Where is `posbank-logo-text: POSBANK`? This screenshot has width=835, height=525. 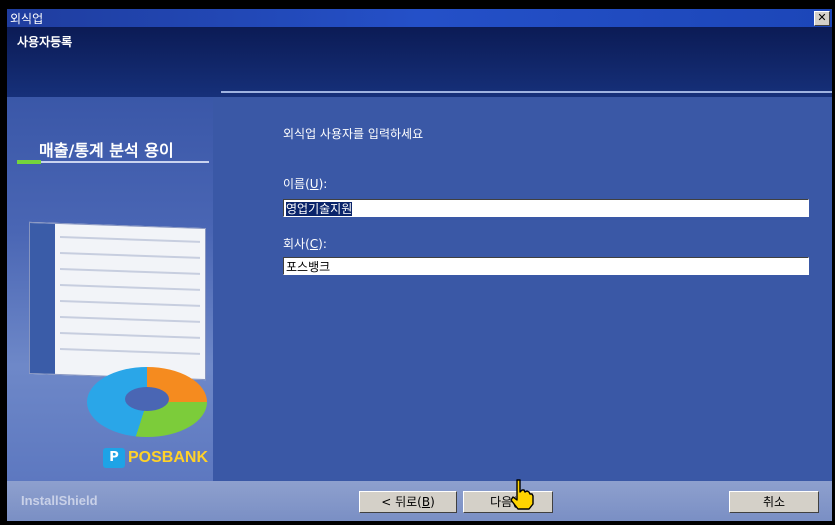
posbank-logo-text: POSBANK is located at coordinates (168, 457).